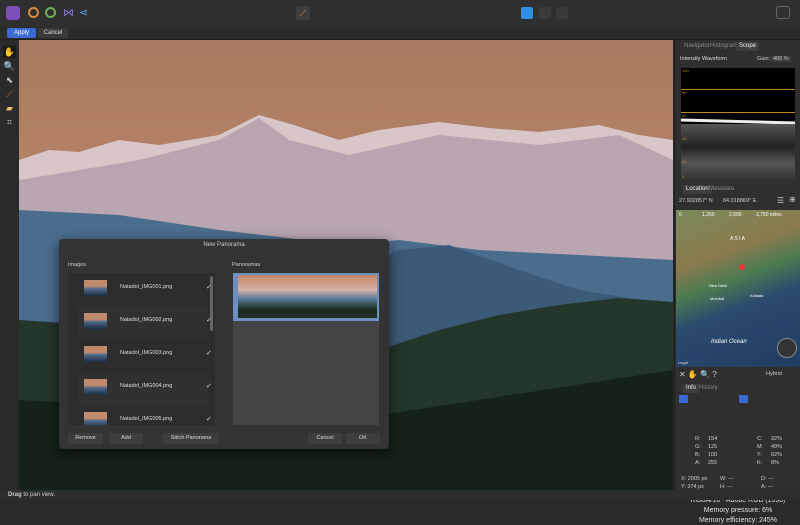 The width and height of the screenshot is (800, 525). What do you see at coordinates (9, 108) in the screenshot?
I see `eraser-tool-icon: ▰` at bounding box center [9, 108].